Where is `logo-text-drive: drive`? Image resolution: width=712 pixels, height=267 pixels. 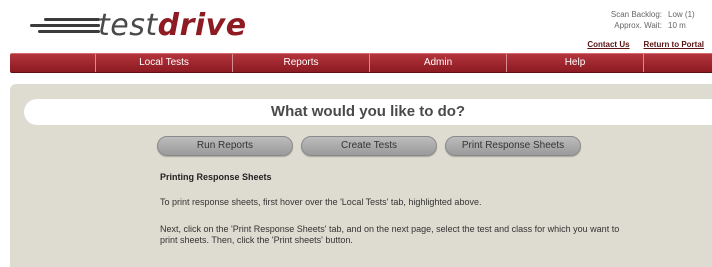
logo-text-drive: drive is located at coordinates (202, 25).